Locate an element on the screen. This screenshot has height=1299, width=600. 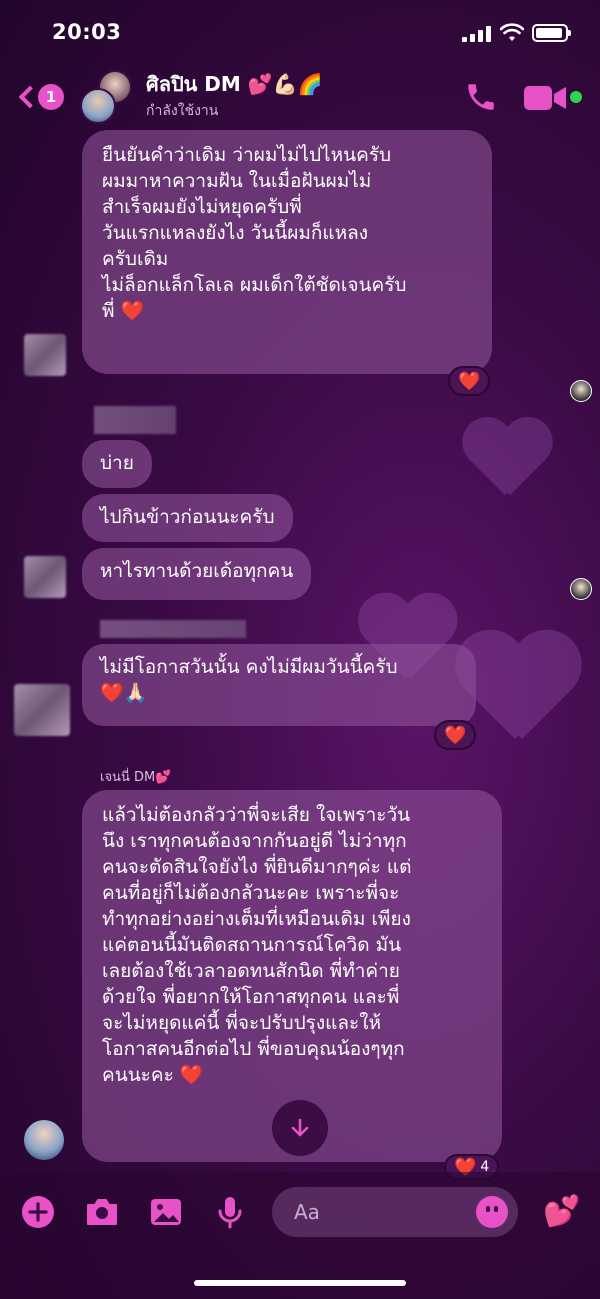
chat-title: ศิลปิน DM 💕💪🏻🌈 is located at coordinates (234, 84).